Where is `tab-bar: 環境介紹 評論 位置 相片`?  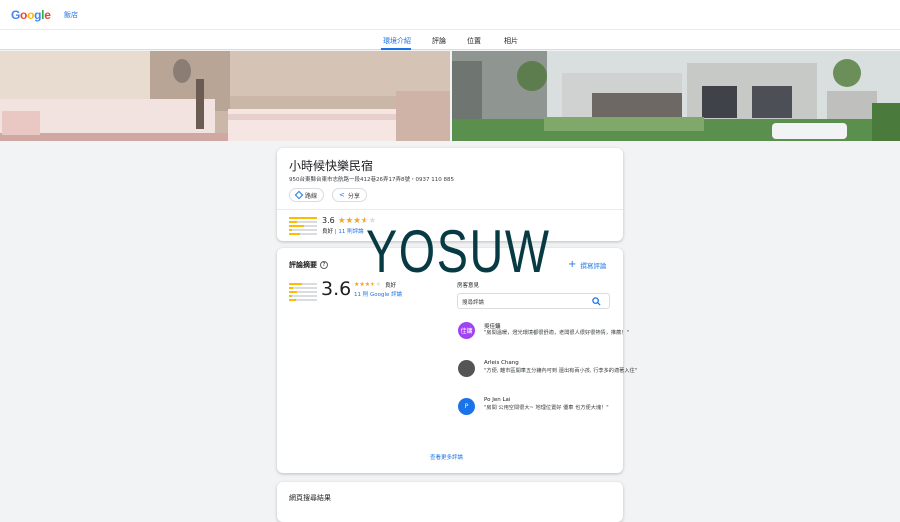 tab-bar: 環境介紹 評論 位置 相片 is located at coordinates (450, 40).